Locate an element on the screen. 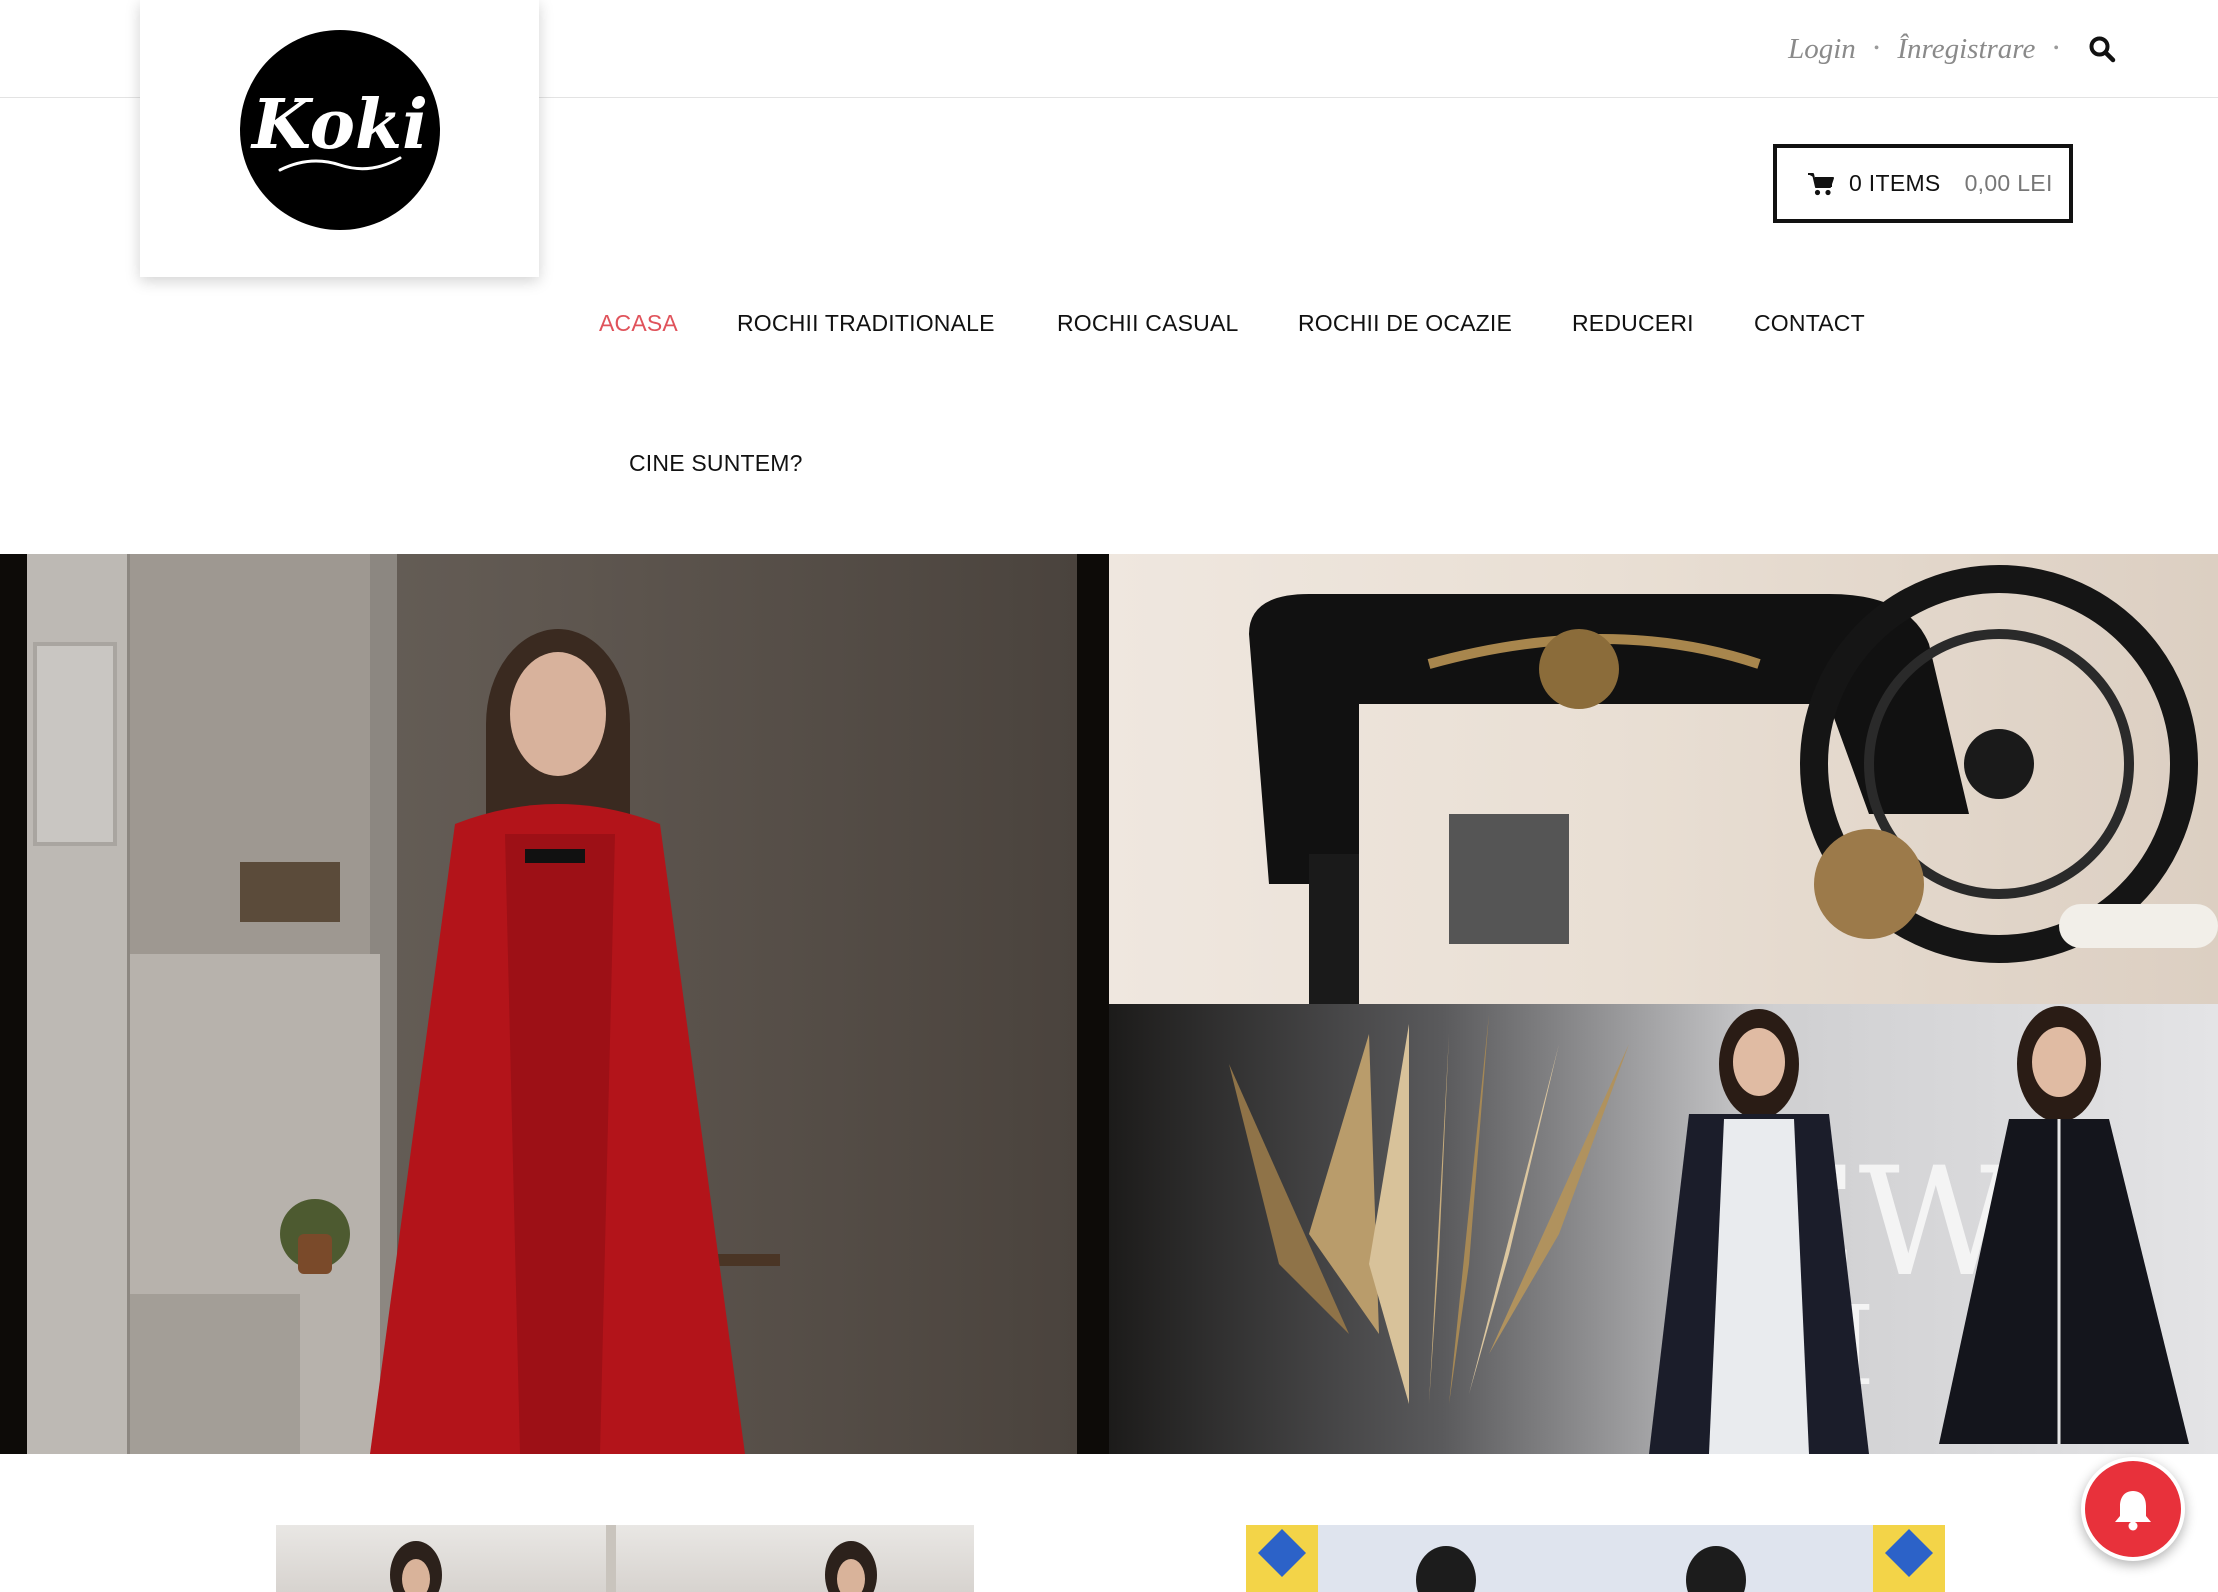 This screenshot has height=1592, width=2218. logo-card: Koki is located at coordinates (339, 138).